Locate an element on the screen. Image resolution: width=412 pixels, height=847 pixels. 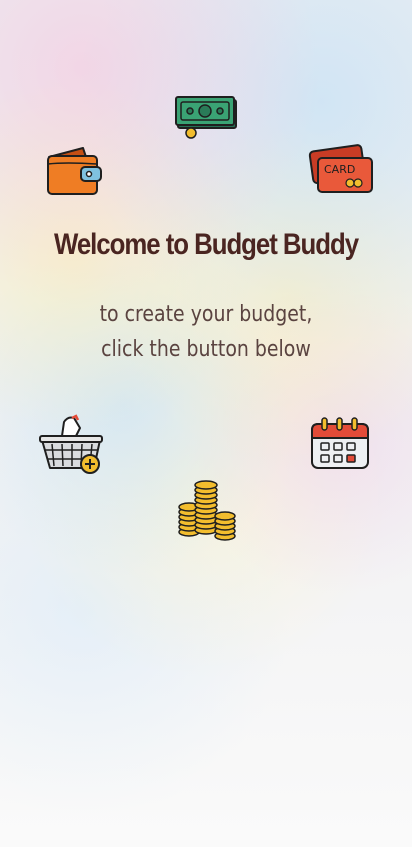
calendar-icon is located at coordinates (340, 443).